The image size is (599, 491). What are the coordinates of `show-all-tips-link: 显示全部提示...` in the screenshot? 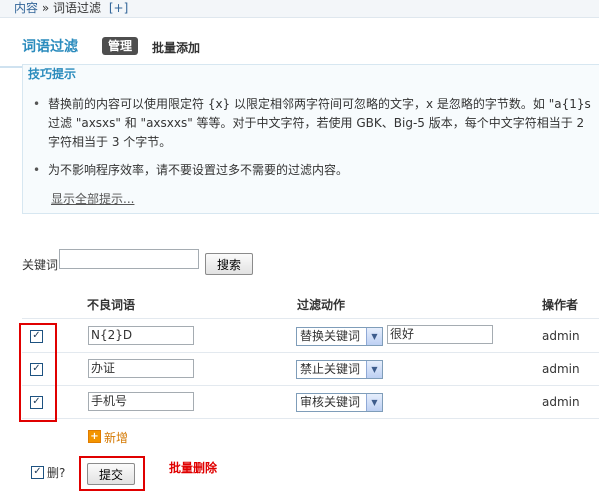 It's located at (92, 198).